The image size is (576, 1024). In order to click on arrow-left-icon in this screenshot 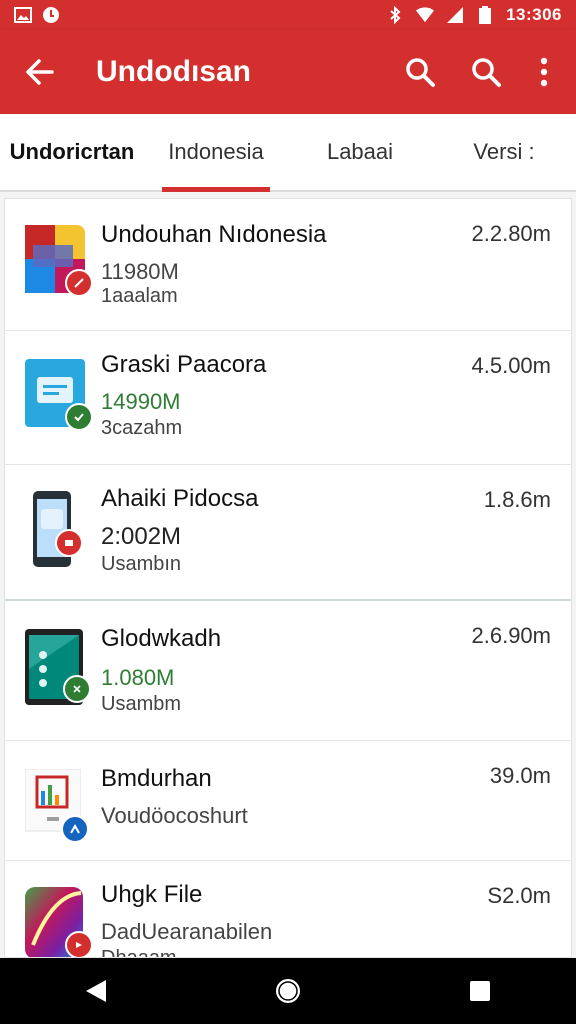, I will do `click(40, 72)`.